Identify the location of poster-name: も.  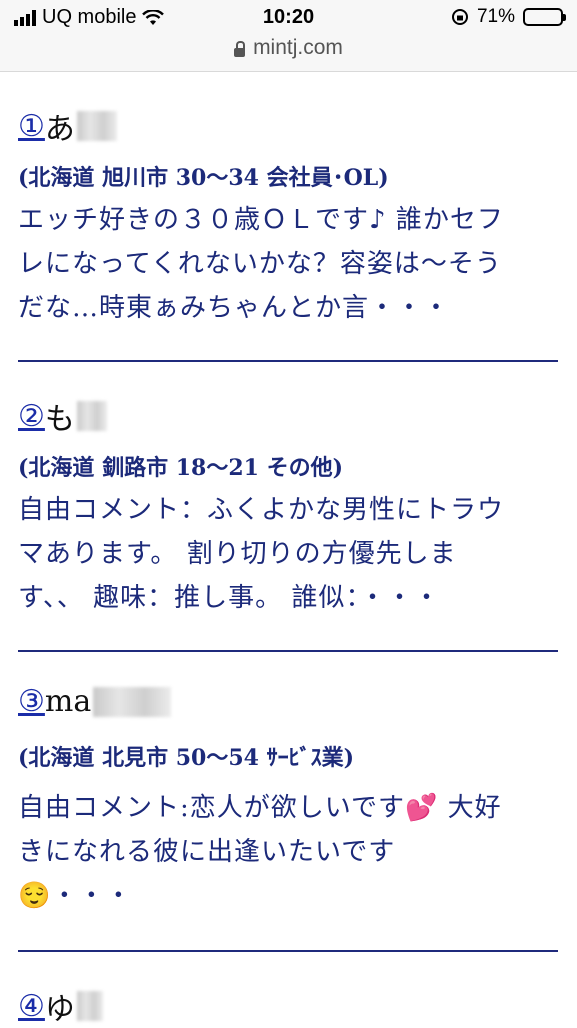
(59, 419).